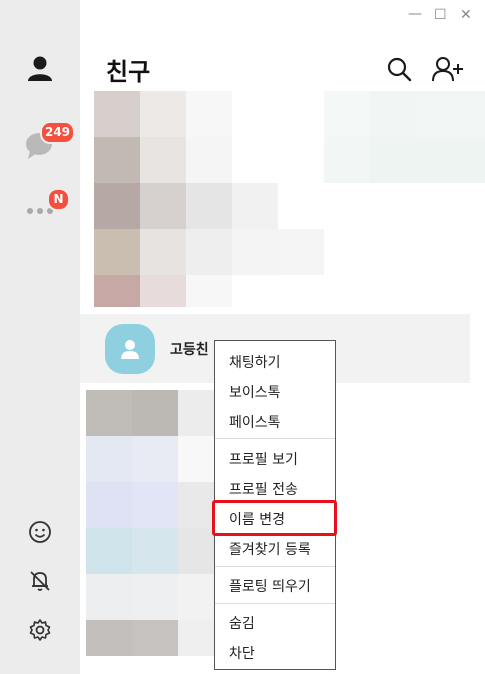 Image resolution: width=485 pixels, height=674 pixels. What do you see at coordinates (242, 623) in the screenshot?
I see `menu-item-hide: 숨김` at bounding box center [242, 623].